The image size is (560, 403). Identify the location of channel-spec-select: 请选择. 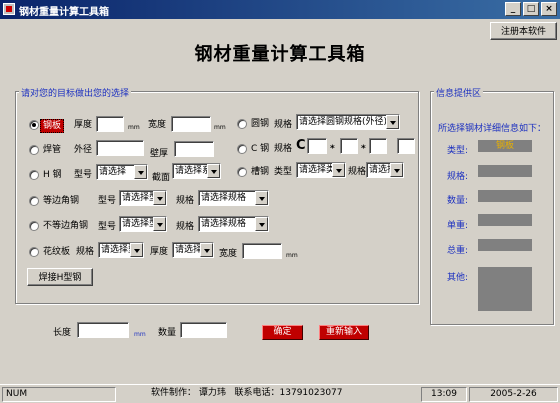
(385, 170).